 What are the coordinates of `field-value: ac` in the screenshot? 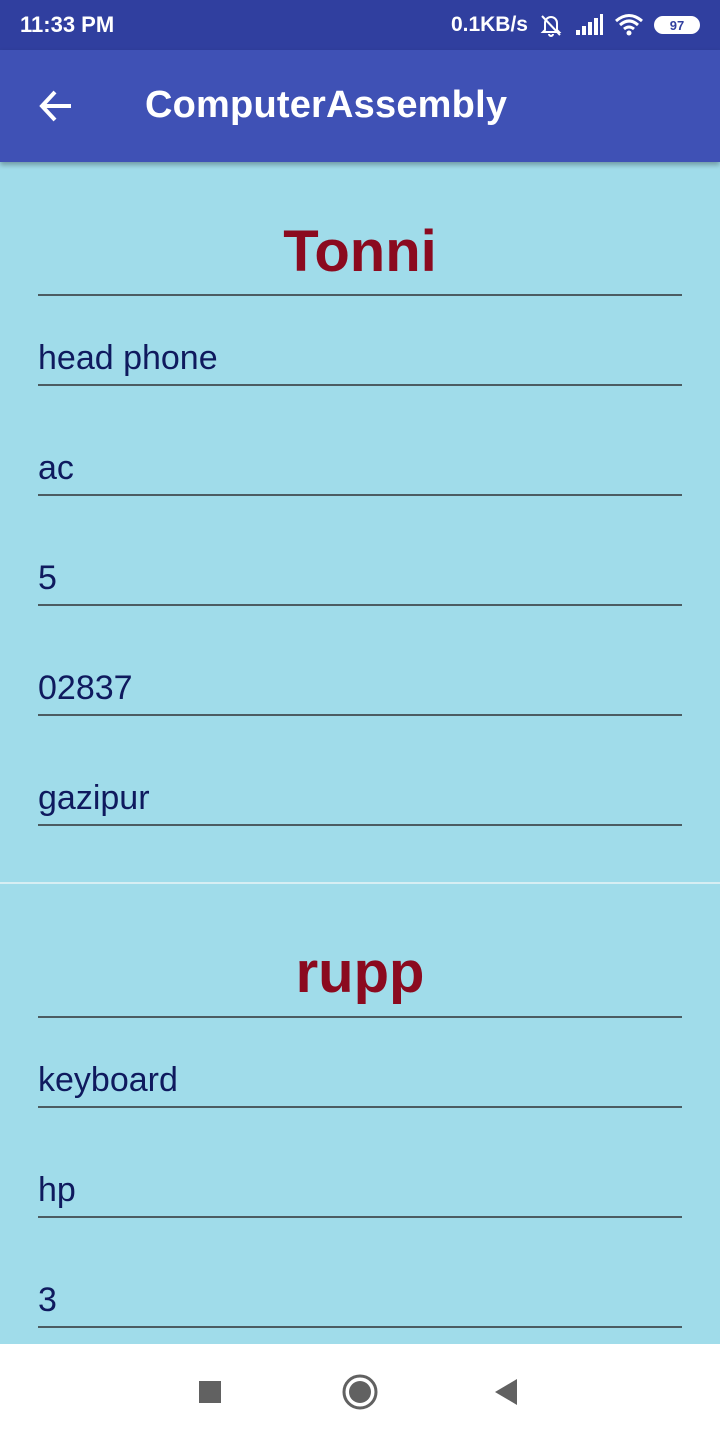 It's located at (56, 468).